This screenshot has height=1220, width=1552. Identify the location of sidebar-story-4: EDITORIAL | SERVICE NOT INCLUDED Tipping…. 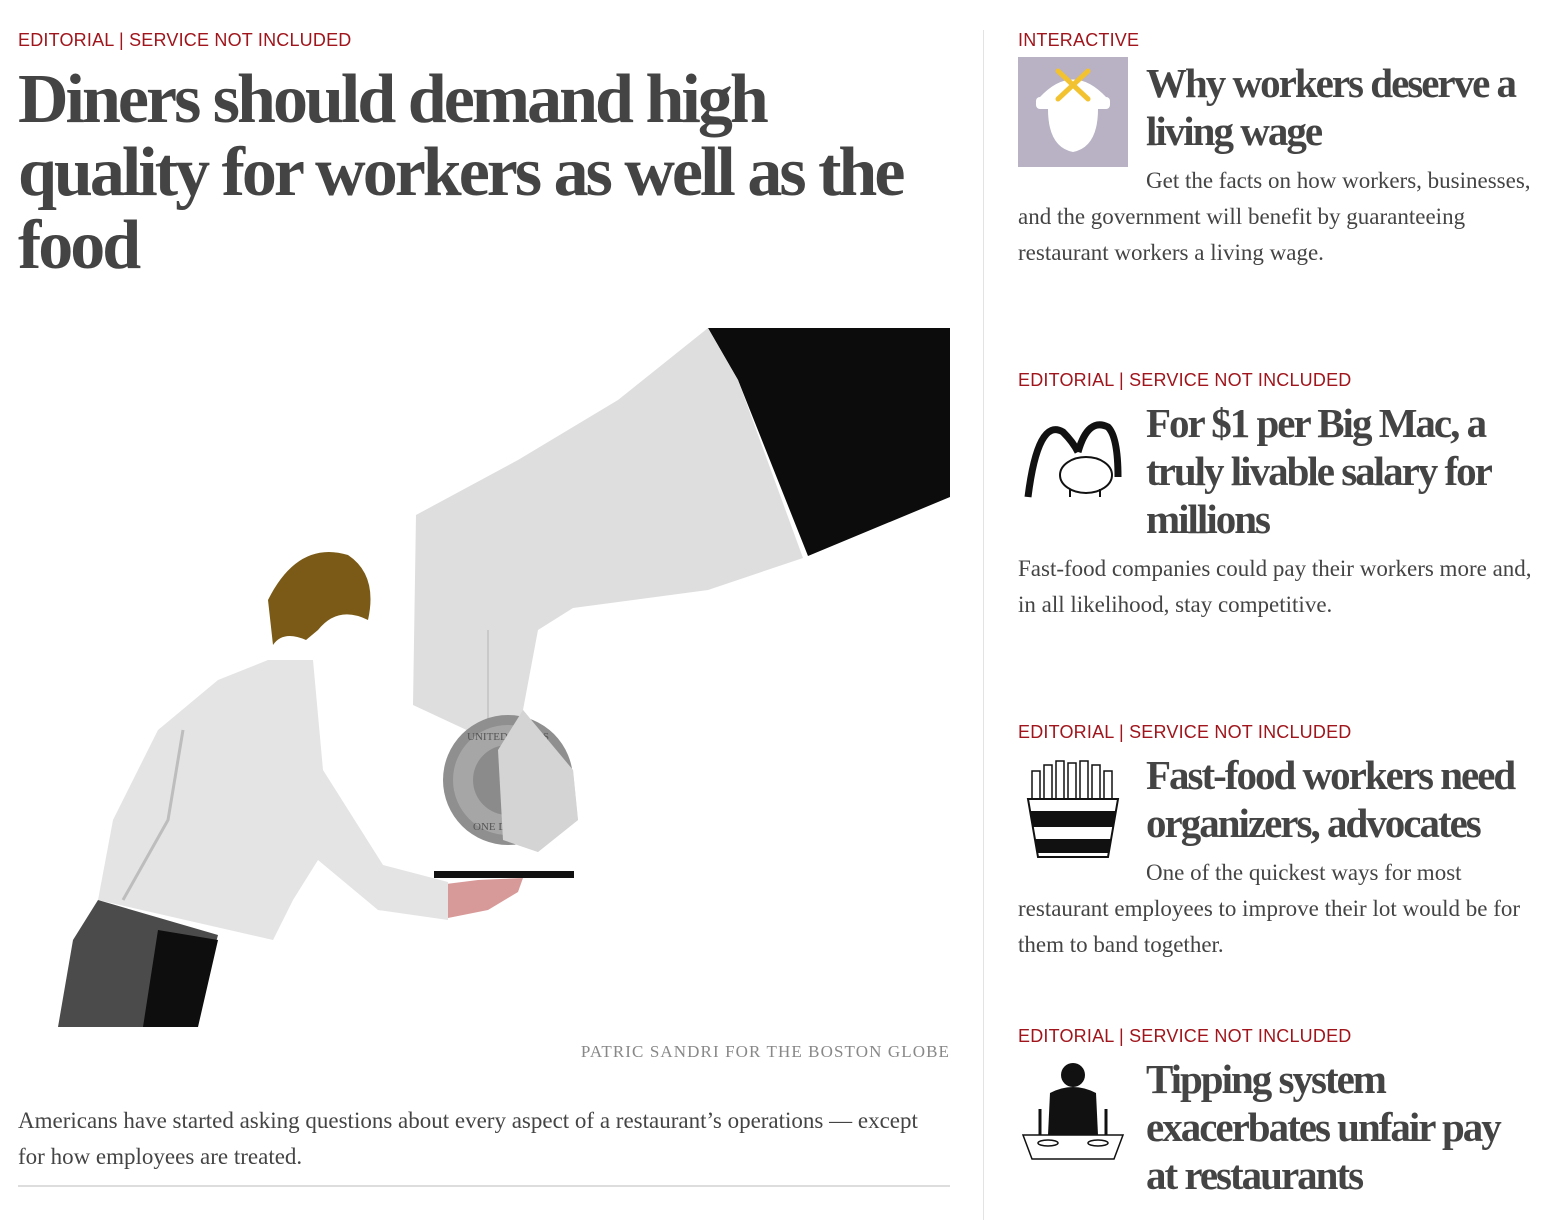
(1278, 1112).